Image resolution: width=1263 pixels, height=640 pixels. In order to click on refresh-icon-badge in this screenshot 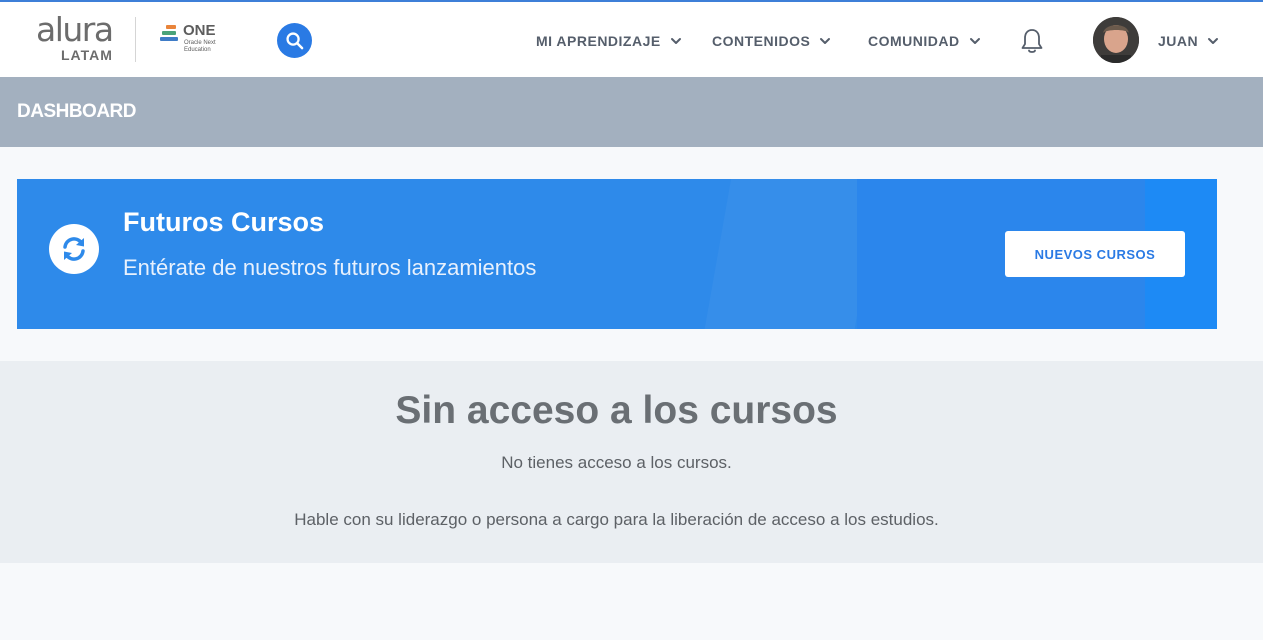, I will do `click(74, 249)`.